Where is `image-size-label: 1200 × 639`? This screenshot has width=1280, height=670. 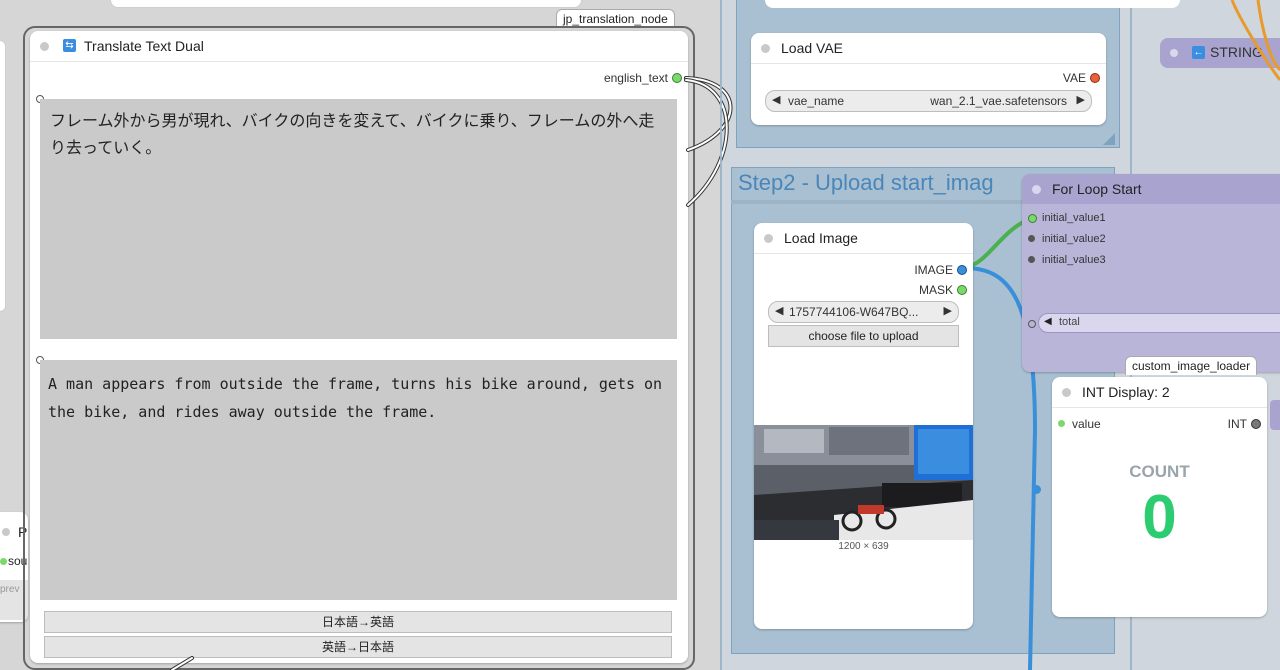
image-size-label: 1200 × 639 is located at coordinates (863, 546).